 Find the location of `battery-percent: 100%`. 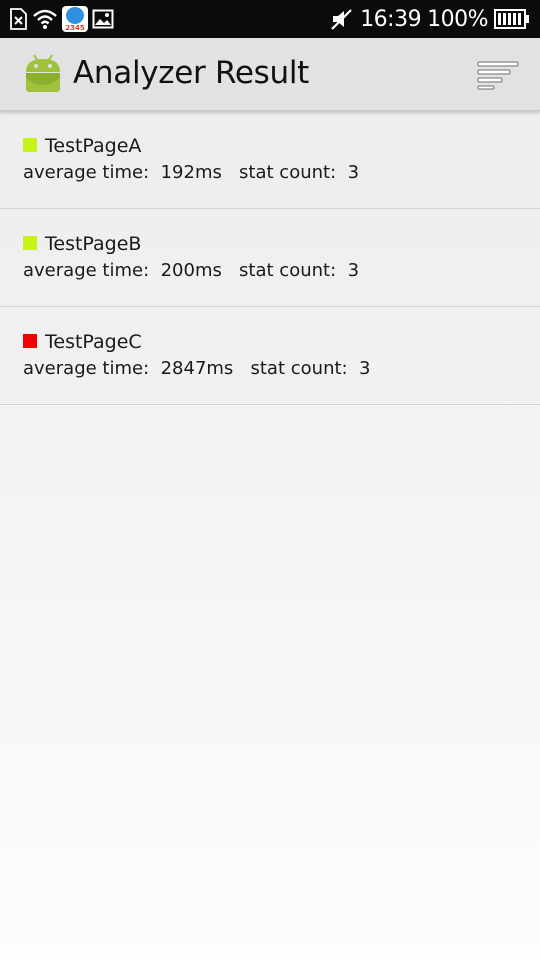

battery-percent: 100% is located at coordinates (457, 19).